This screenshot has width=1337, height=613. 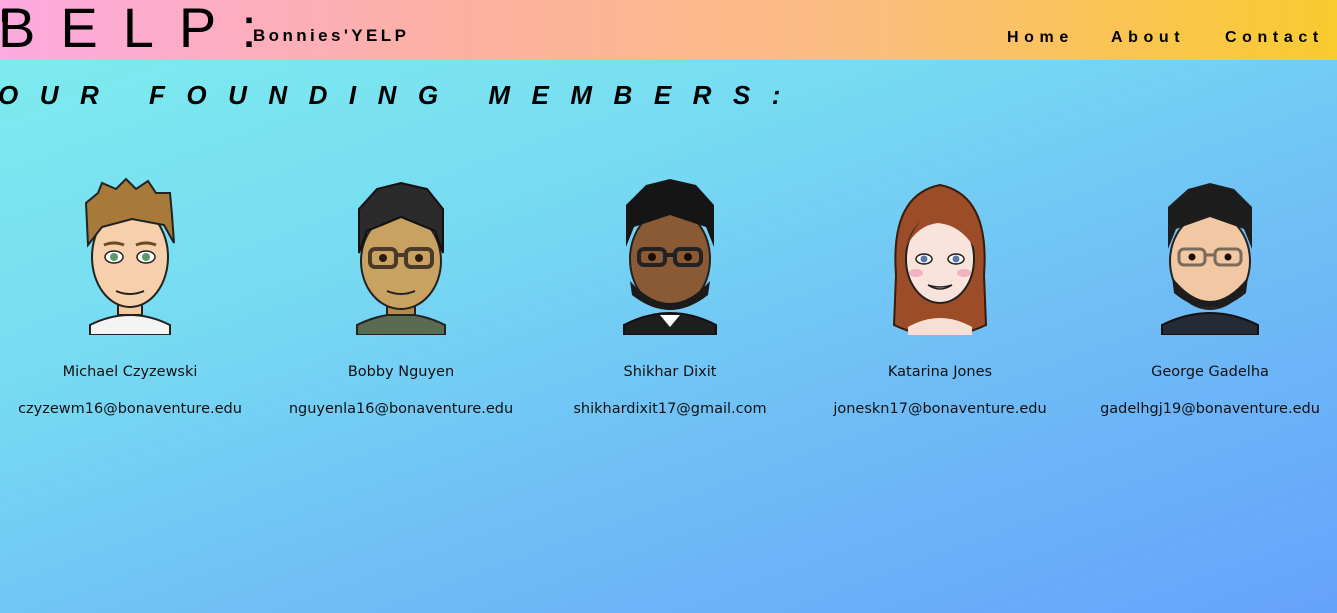 I want to click on member-card: Shikhar Dixit shikhardixit17@gmail.com, so click(x=670, y=296).